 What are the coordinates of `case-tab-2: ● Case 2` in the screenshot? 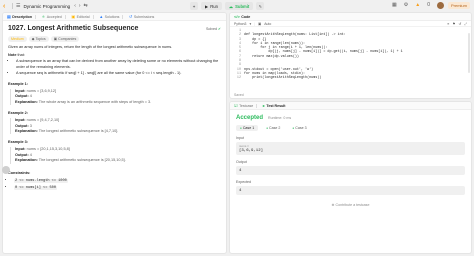 It's located at (273, 128).